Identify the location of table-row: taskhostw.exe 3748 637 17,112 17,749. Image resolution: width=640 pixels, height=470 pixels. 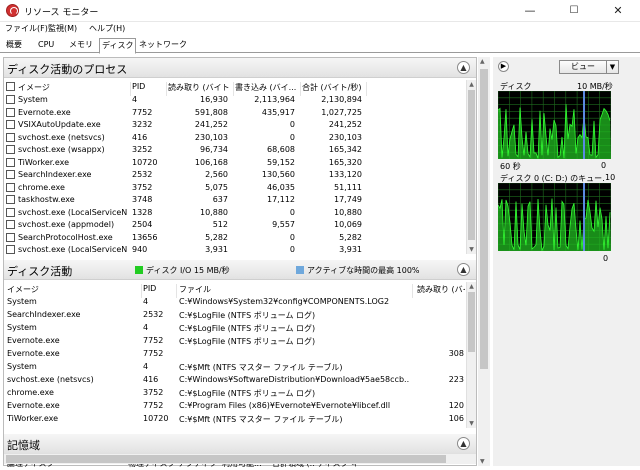
(234, 200).